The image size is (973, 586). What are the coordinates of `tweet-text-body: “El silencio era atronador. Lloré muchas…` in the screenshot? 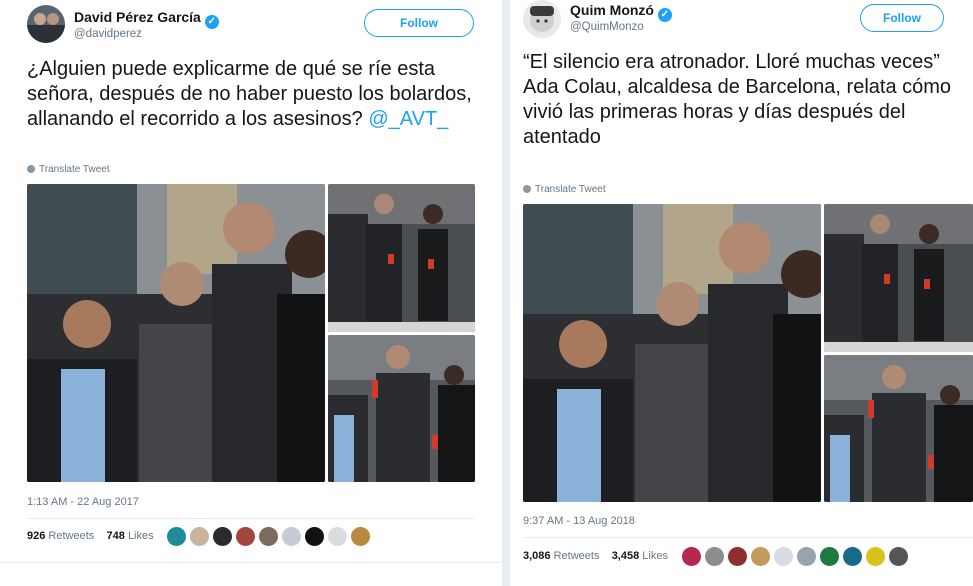 It's located at (737, 99).